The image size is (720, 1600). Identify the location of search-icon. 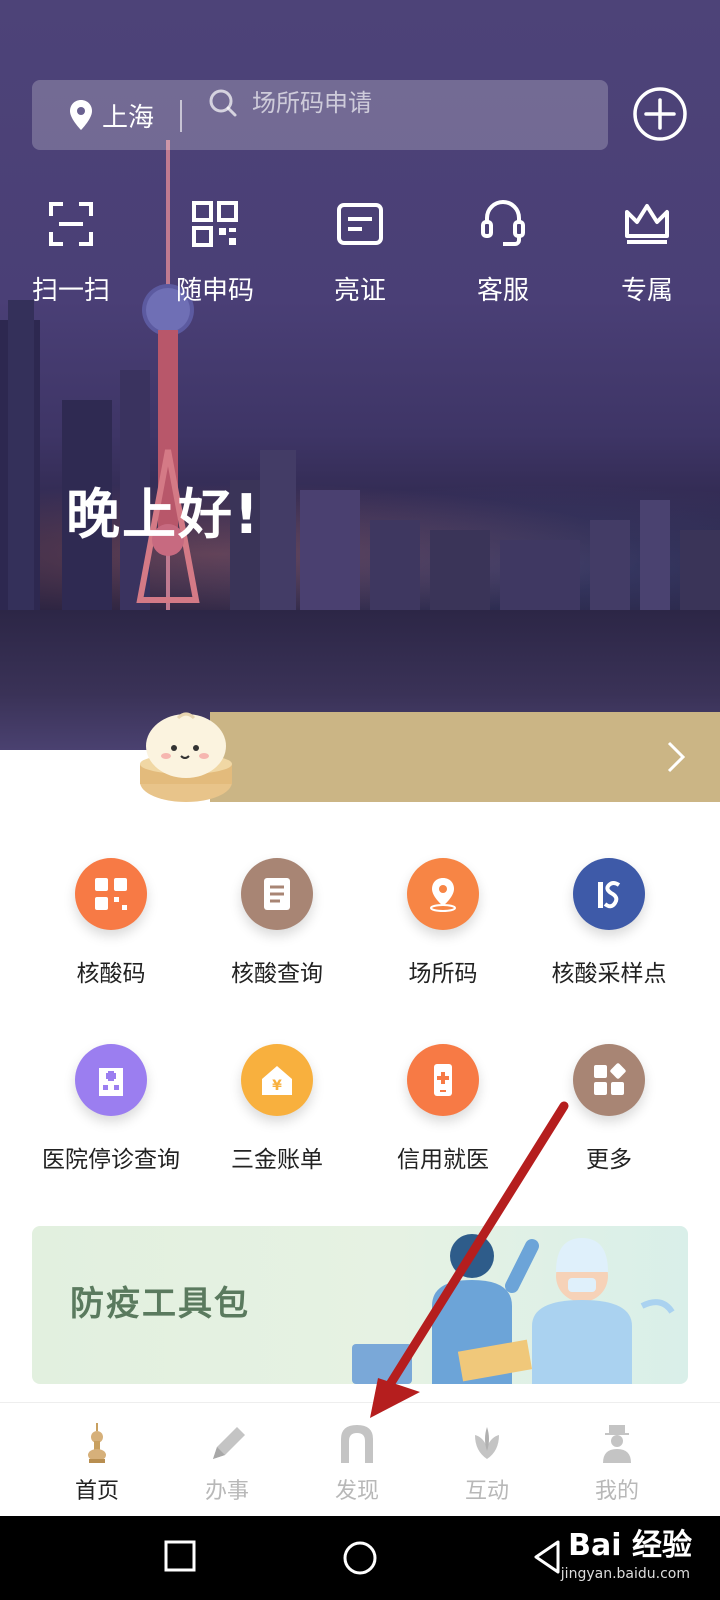
(223, 103).